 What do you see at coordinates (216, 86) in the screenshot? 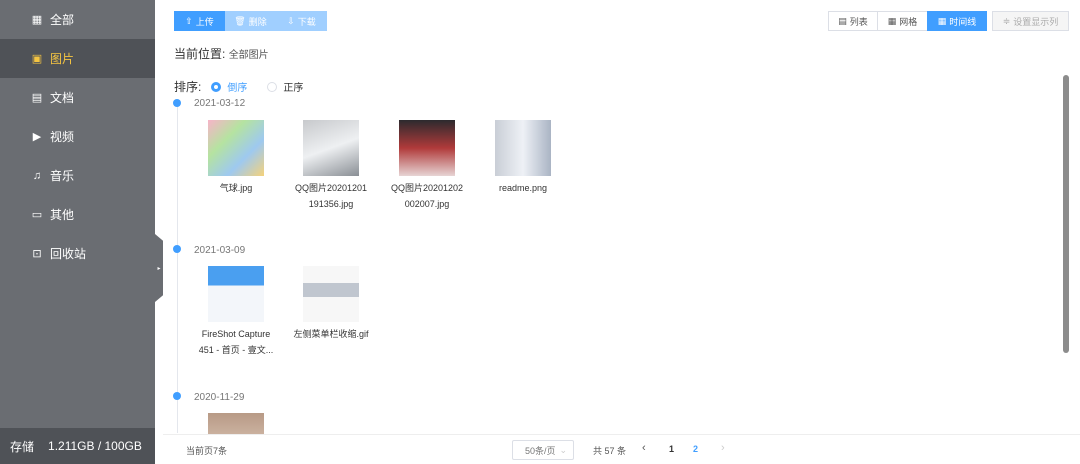
I see `sort-desc-radio` at bounding box center [216, 86].